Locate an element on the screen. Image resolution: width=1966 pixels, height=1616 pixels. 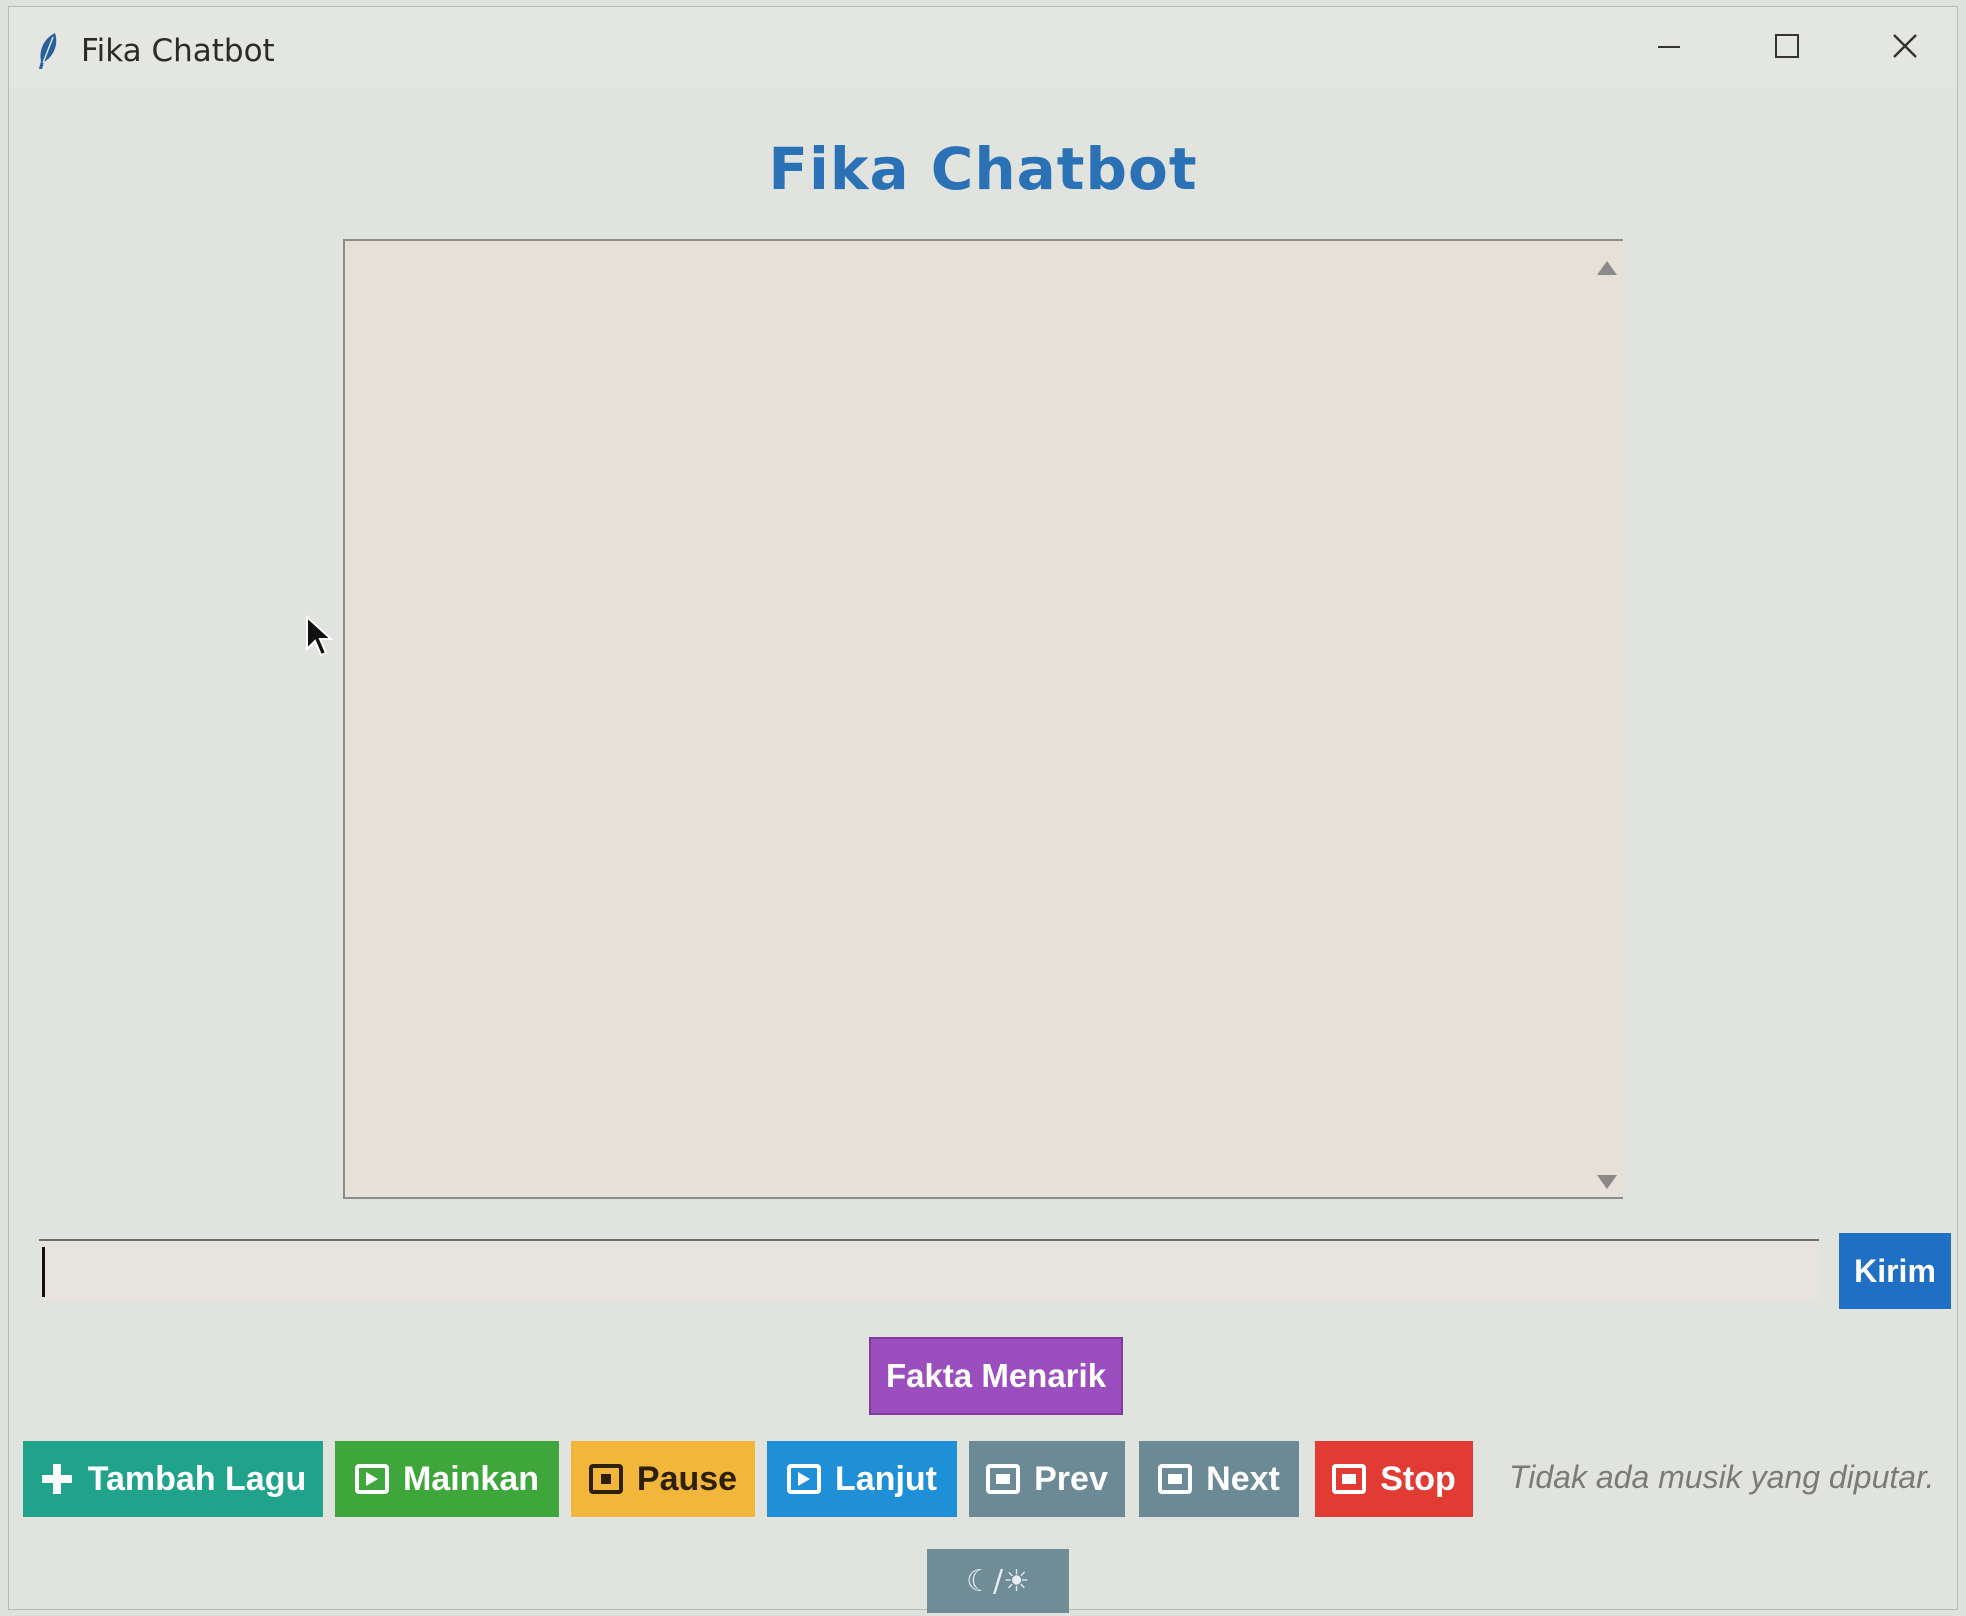
page-title: Fika Chatbot is located at coordinates (983, 169).